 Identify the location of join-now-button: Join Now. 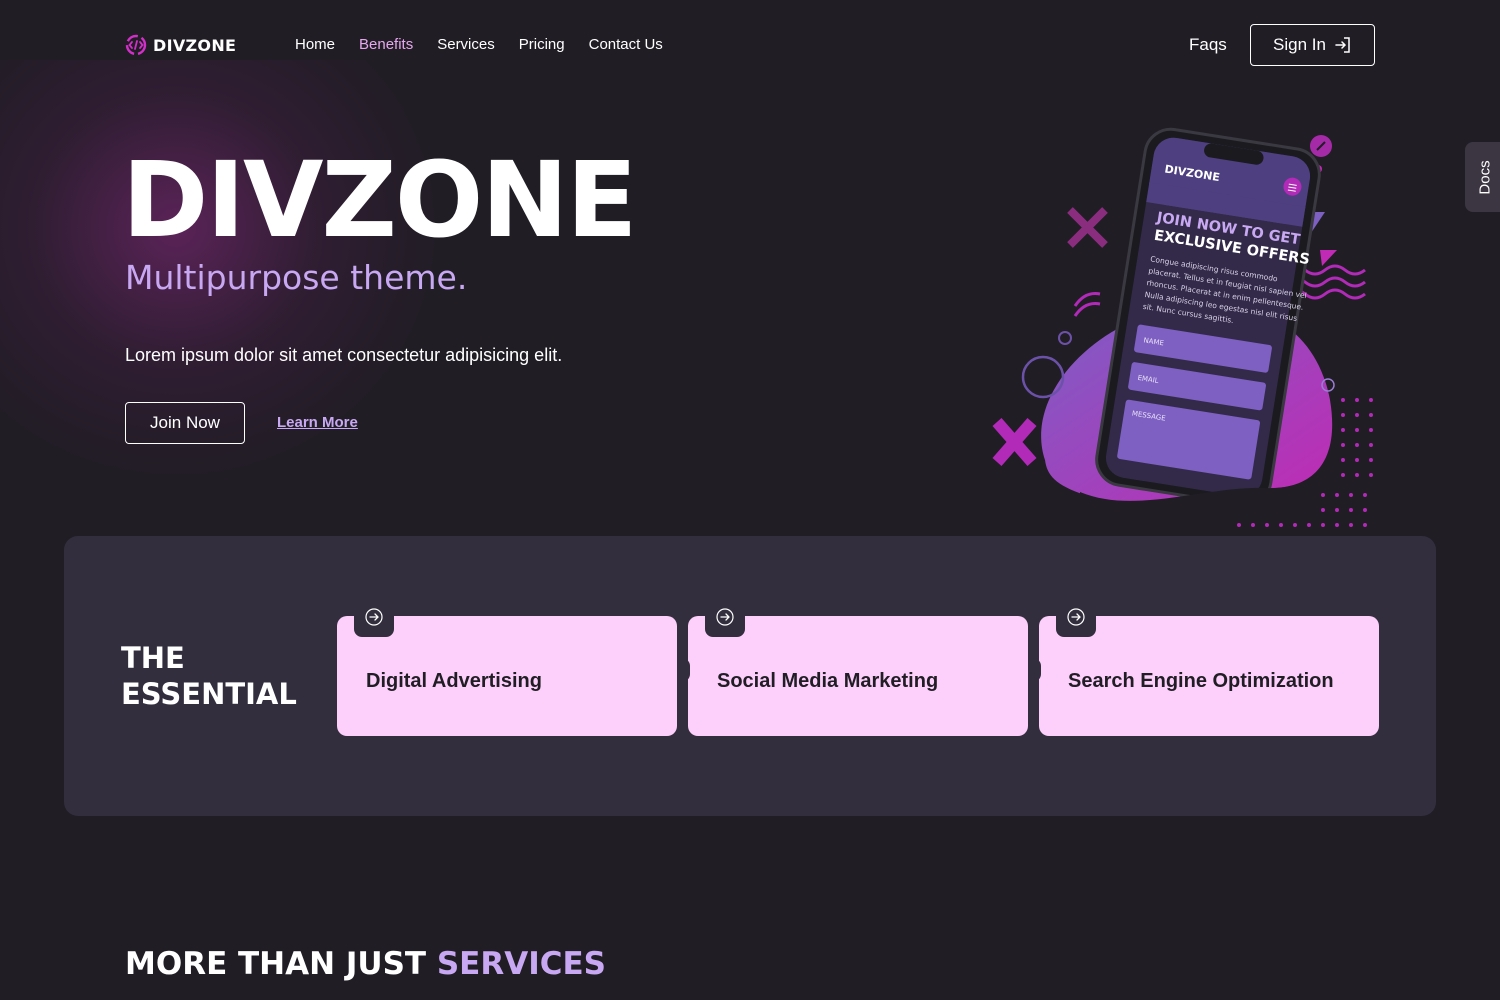
(185, 423).